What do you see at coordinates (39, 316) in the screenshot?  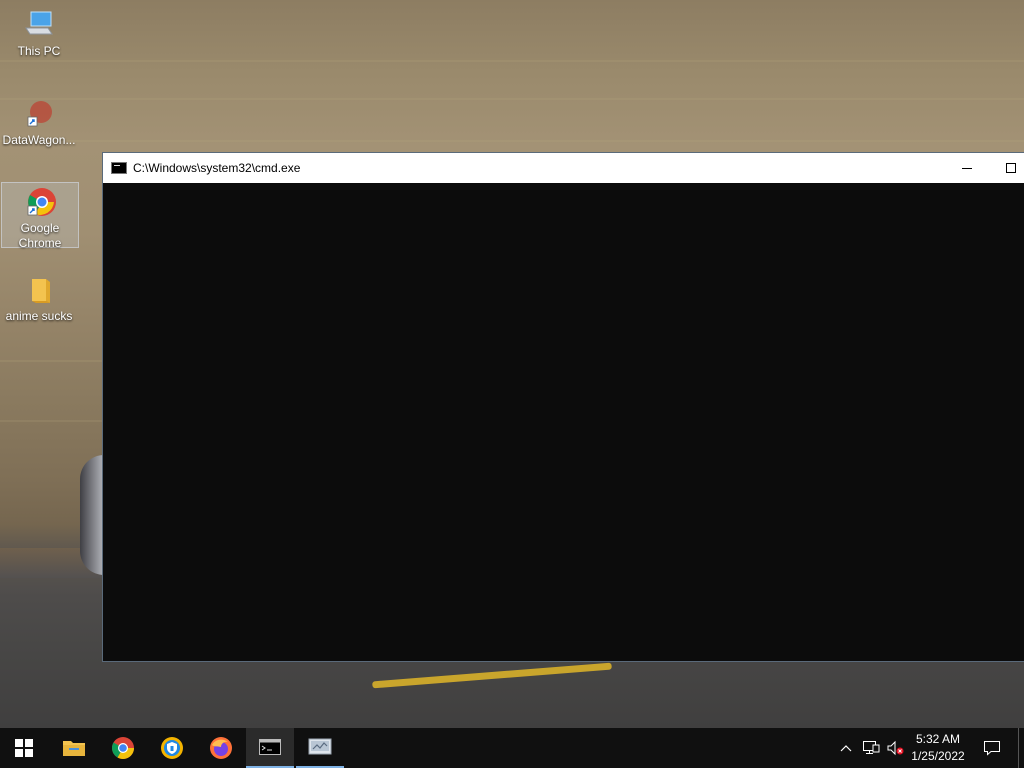 I see `desktop-icon-label: anime sucks` at bounding box center [39, 316].